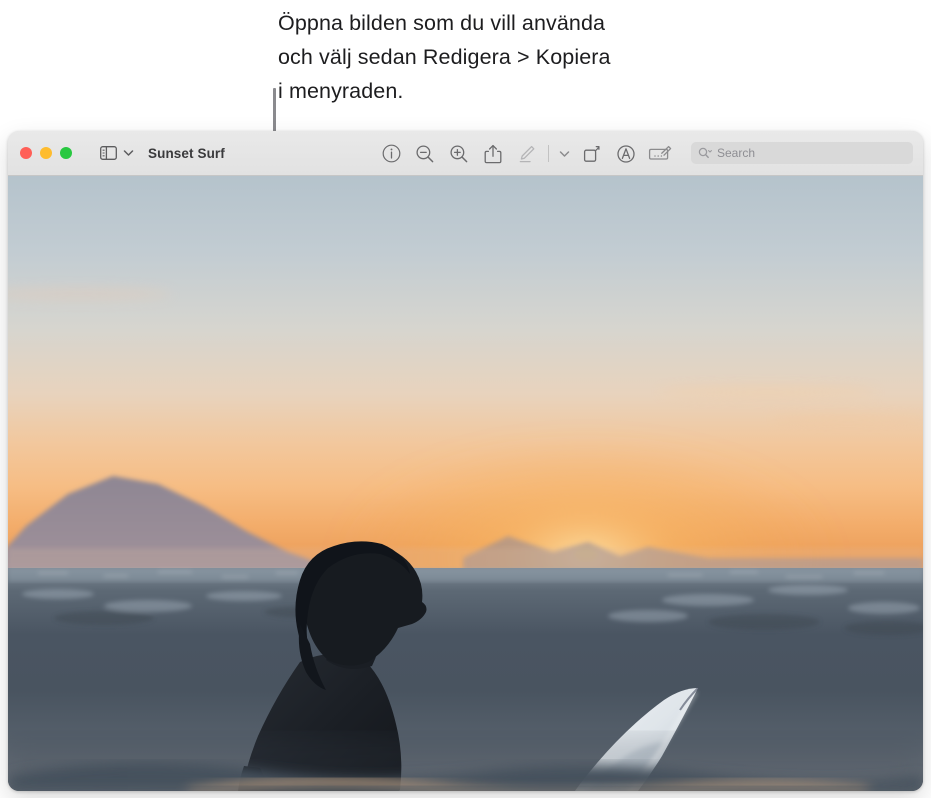  I want to click on rotate-icon, so click(591, 153).